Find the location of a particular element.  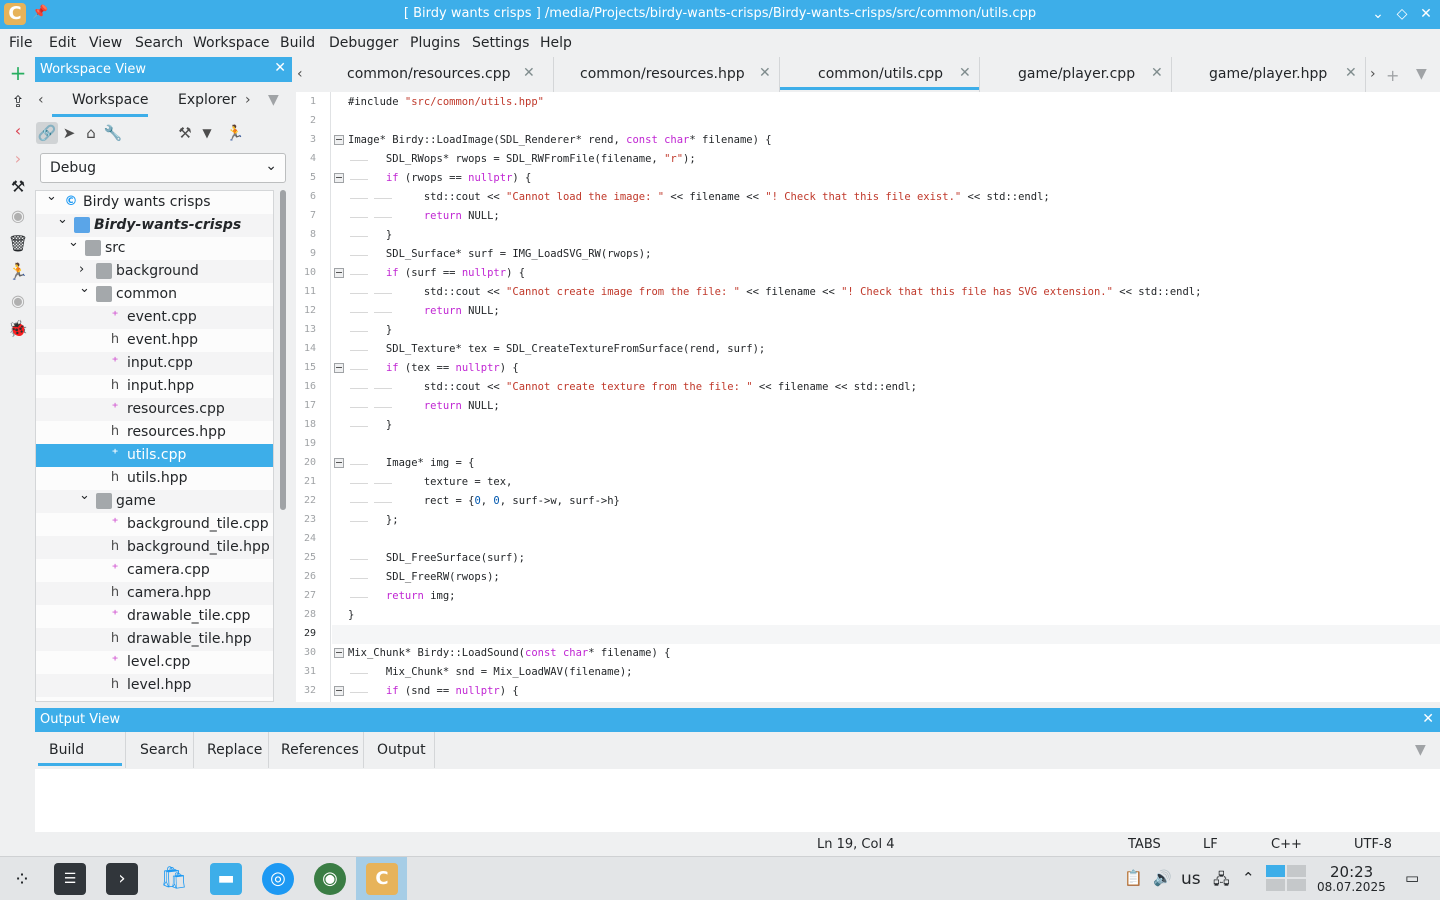

code-line: return NULL; is located at coordinates (424, 311).